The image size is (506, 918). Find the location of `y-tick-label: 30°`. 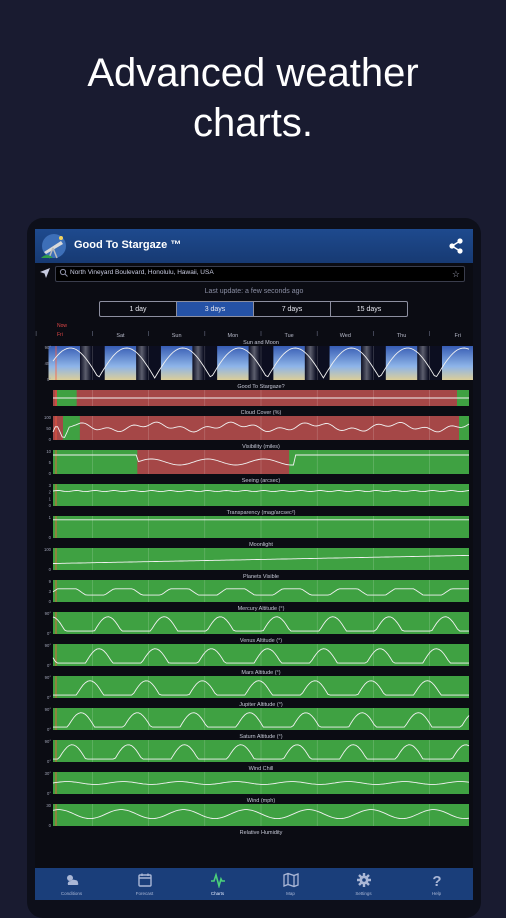

y-tick-label: 30° is located at coordinates (48, 773).